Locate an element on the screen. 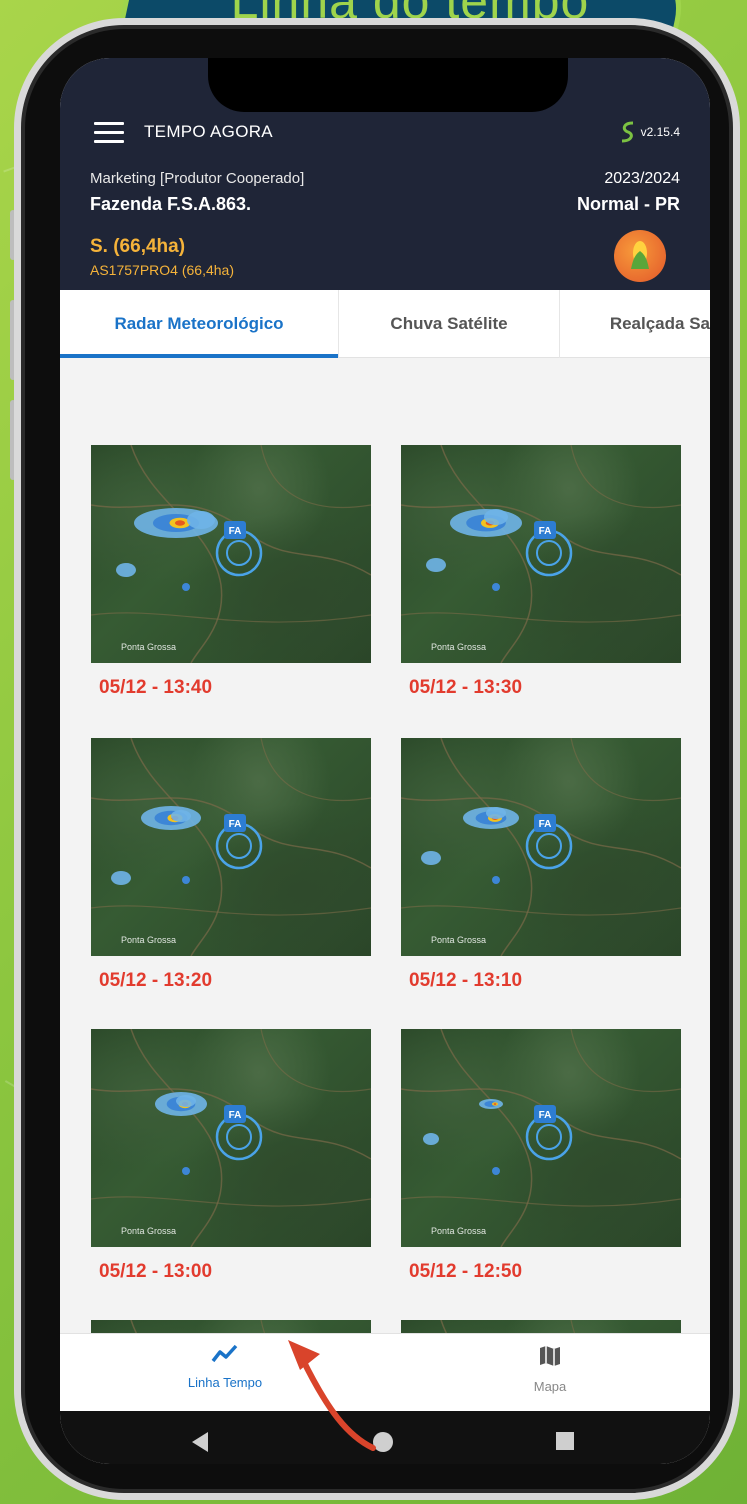 The width and height of the screenshot is (747, 1504). radar-card: FA Ponta Grossa 05/12 - 13:40 is located at coordinates (231, 572).